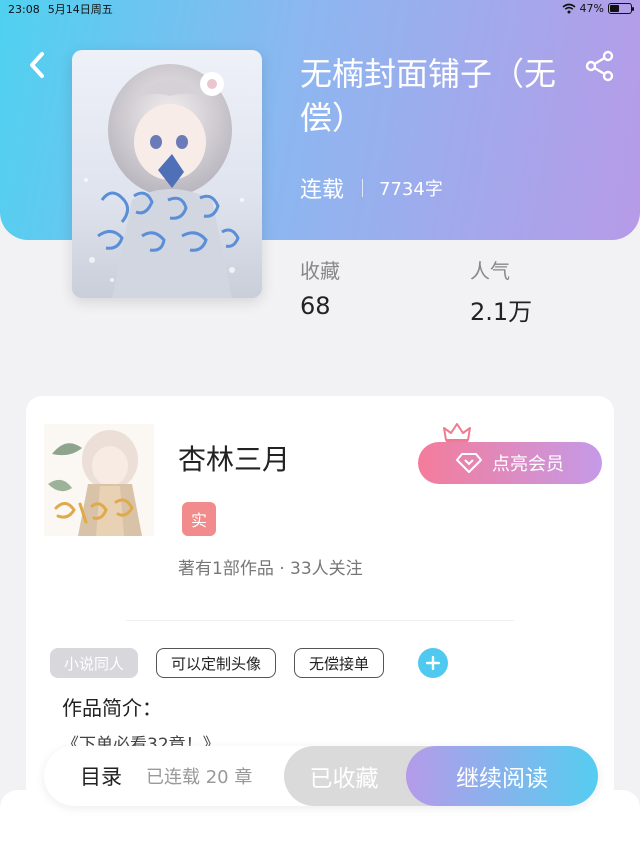 The image size is (640, 853). Describe the element at coordinates (569, 8) in the screenshot. I see `wifi-icon` at that location.